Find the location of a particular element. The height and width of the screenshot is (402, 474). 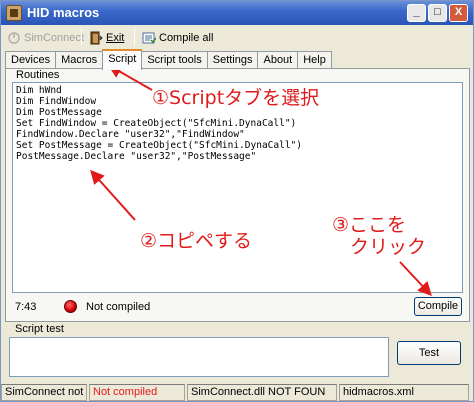

simconnect-button: SimConnect is located at coordinates (45, 37).